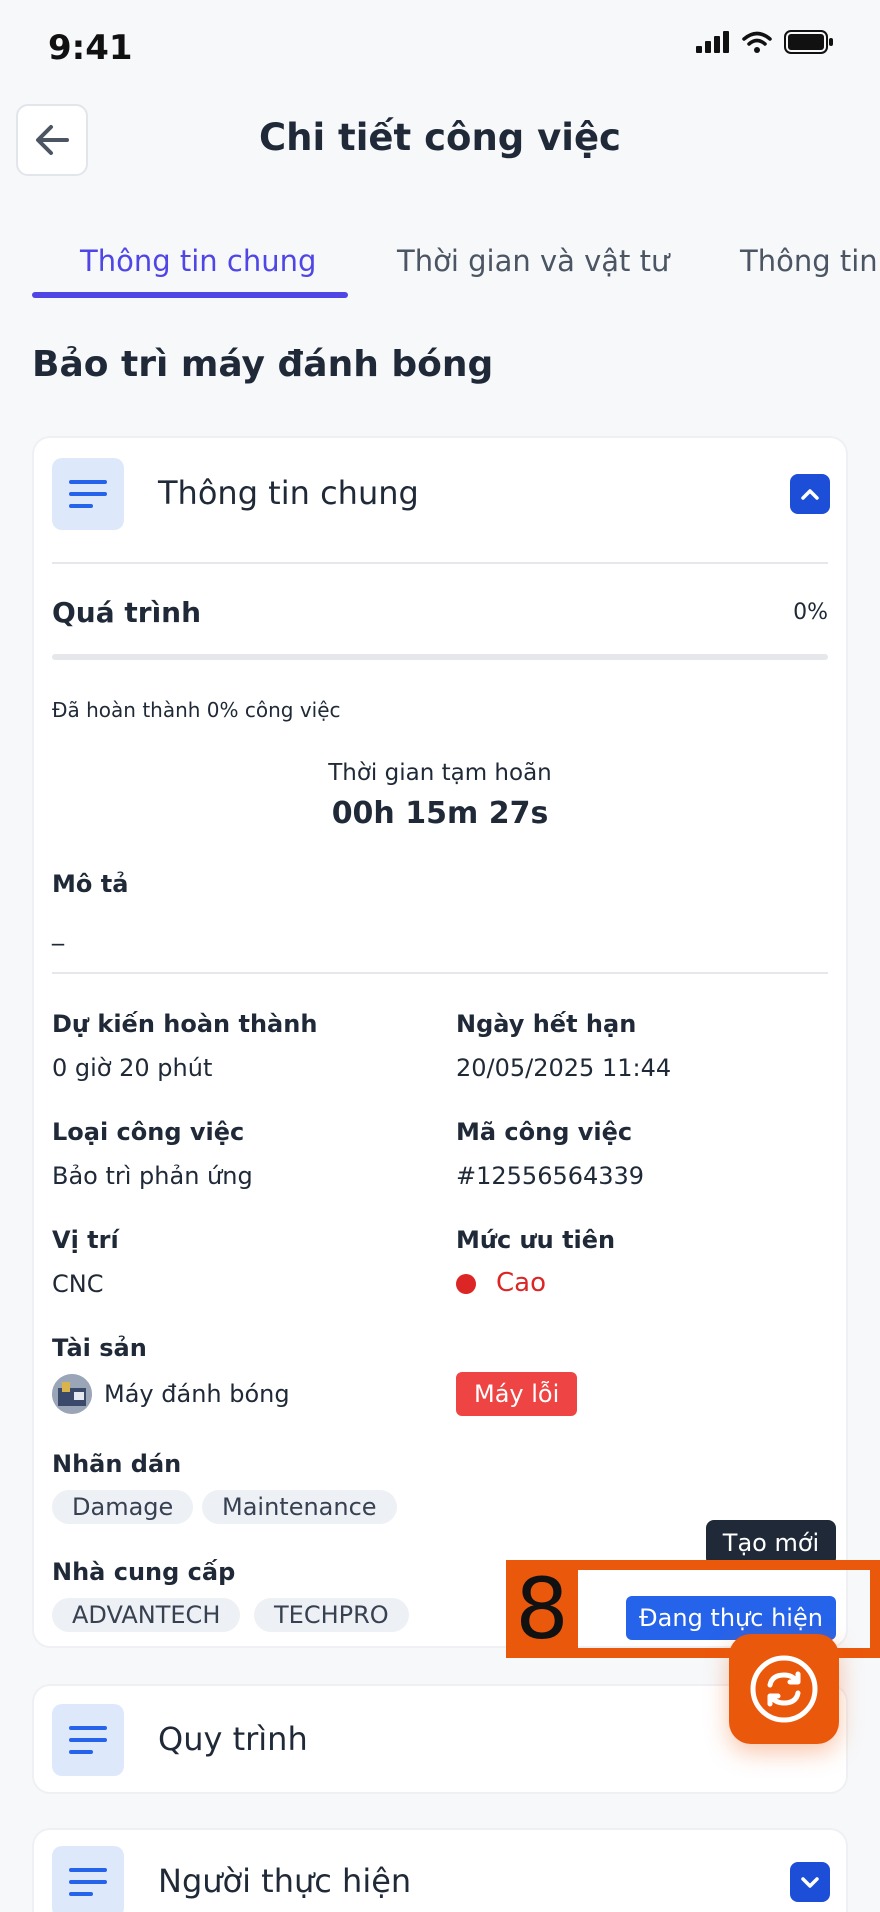 This screenshot has width=880, height=1912. What do you see at coordinates (117, 1464) in the screenshot?
I see `tags-label: Nhãn dán` at bounding box center [117, 1464].